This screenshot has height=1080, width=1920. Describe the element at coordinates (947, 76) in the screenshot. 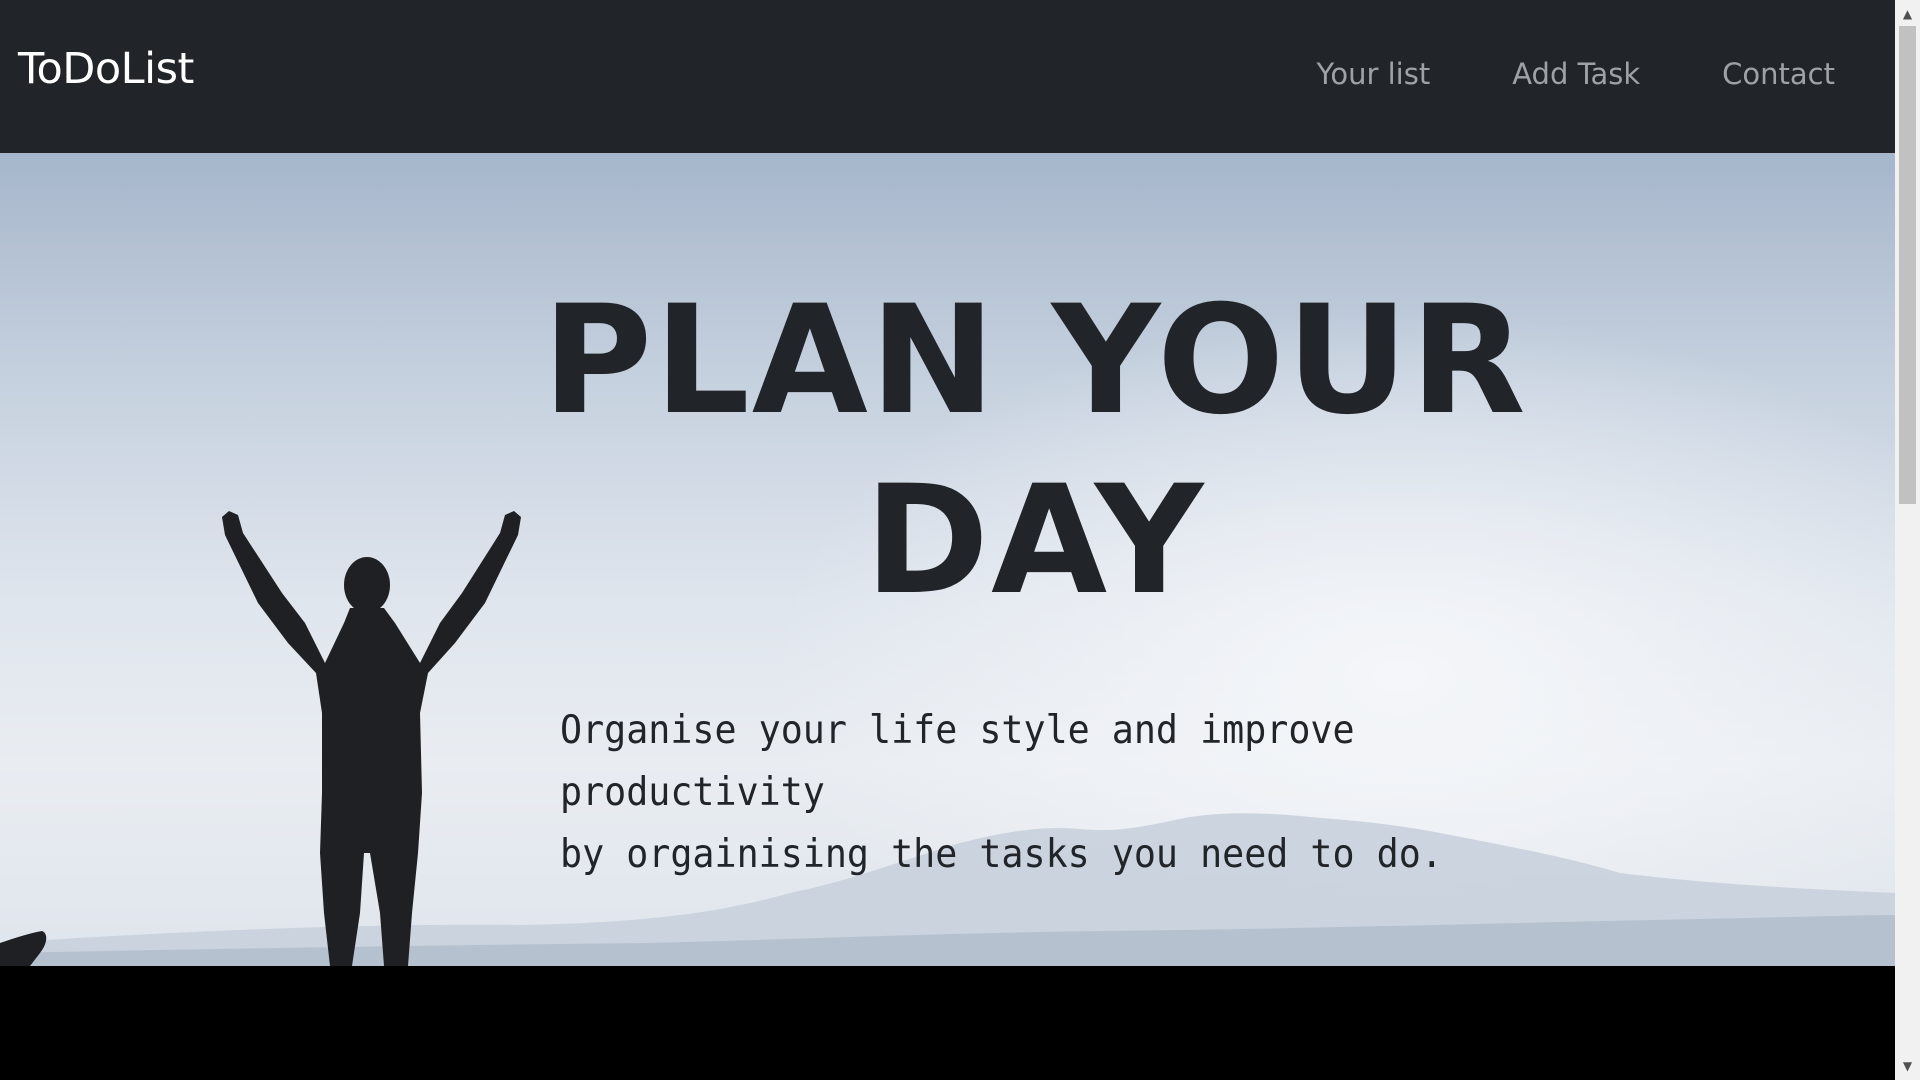

I see `navbar: ToDoList Your list Add Task Contact` at that location.